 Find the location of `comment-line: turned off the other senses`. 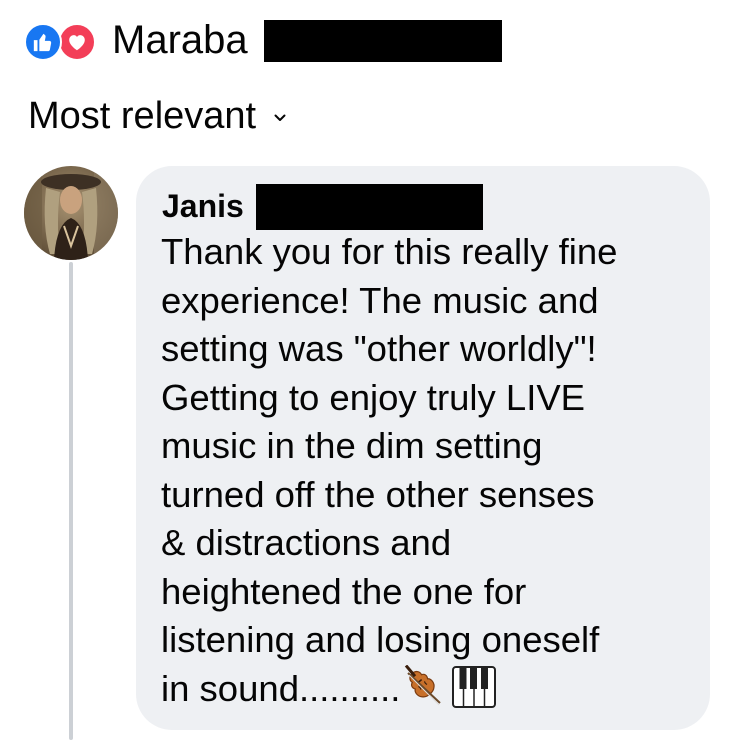

comment-line: turned off the other senses is located at coordinates (378, 494).